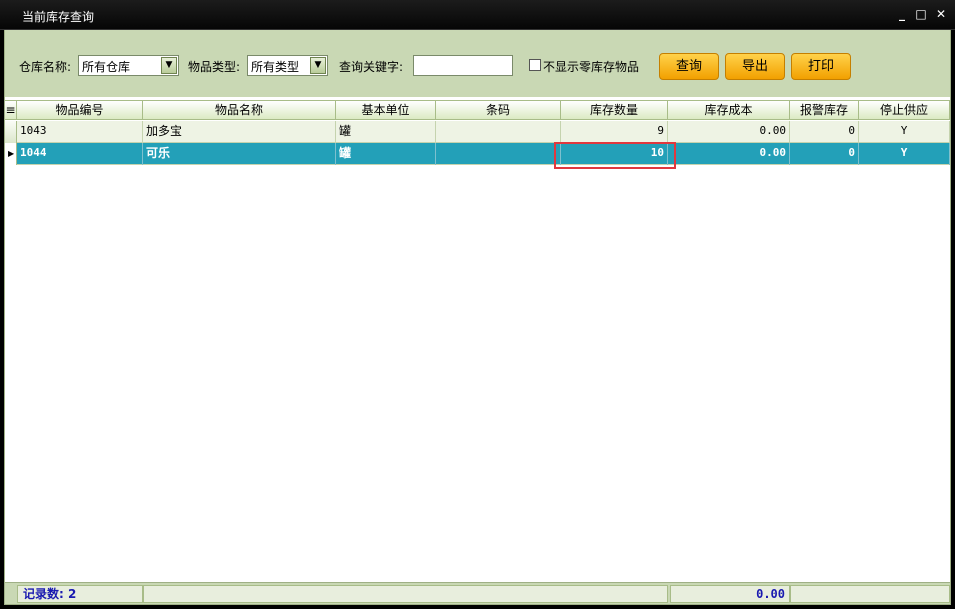  I want to click on col-header-stop: 停止供应, so click(904, 110).